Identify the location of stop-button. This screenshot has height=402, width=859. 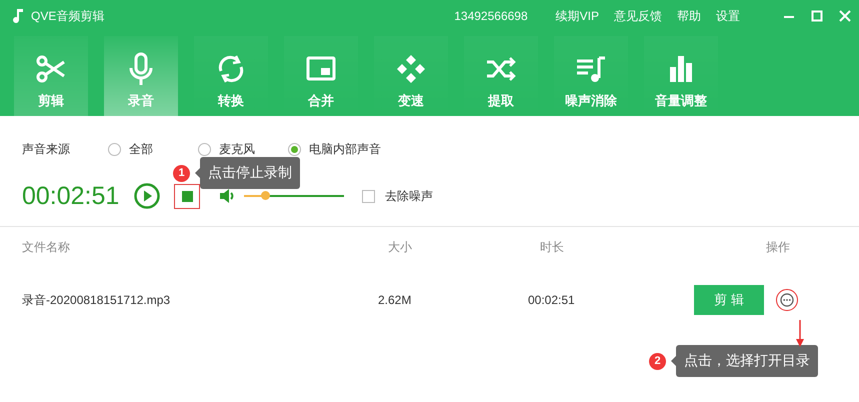
(187, 196).